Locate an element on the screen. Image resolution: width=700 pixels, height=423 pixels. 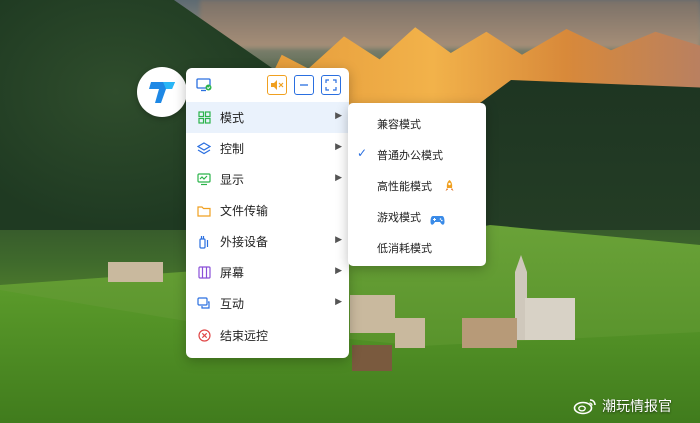
submenu-item-label: 普通办公模式 is located at coordinates (410, 155).